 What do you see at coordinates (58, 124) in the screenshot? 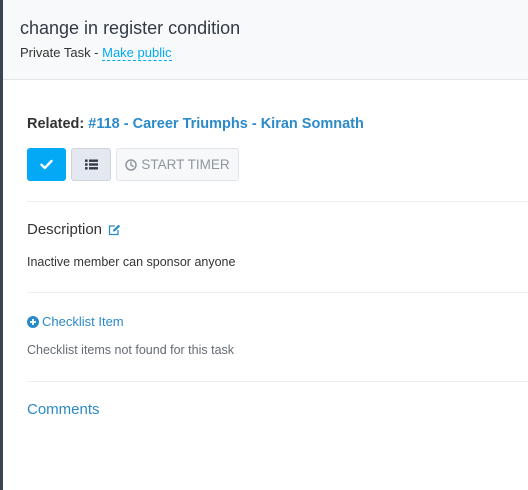
I see `related-label: Related:` at bounding box center [58, 124].